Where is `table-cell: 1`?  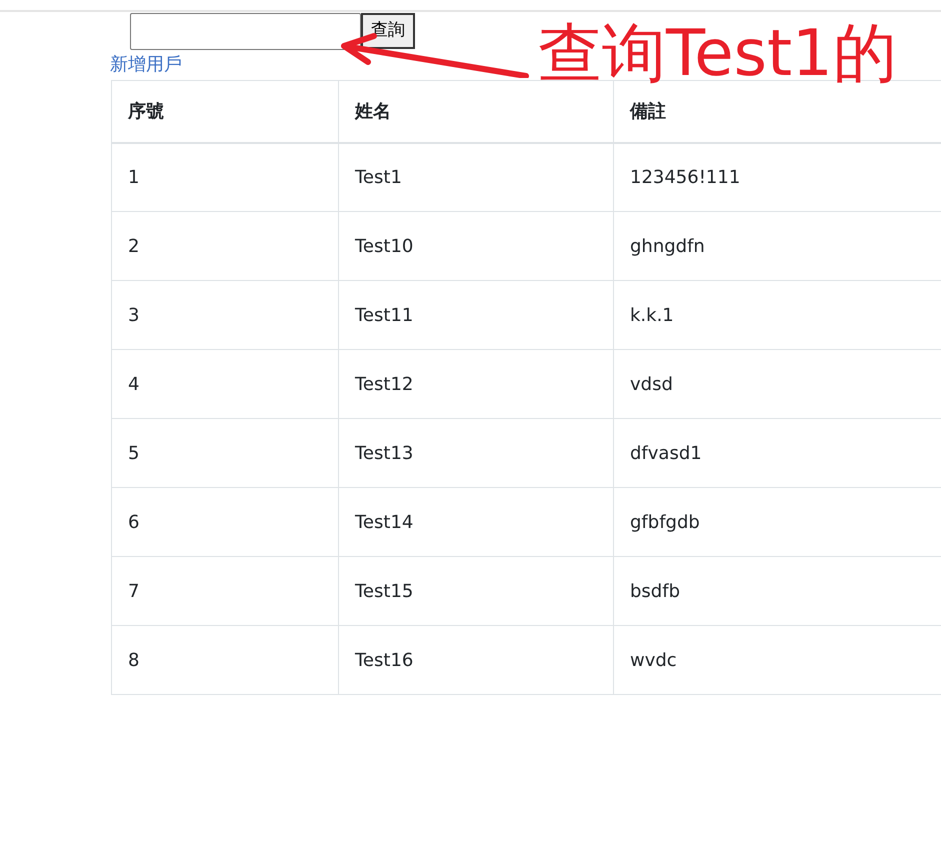
table-cell: 1 is located at coordinates (225, 177).